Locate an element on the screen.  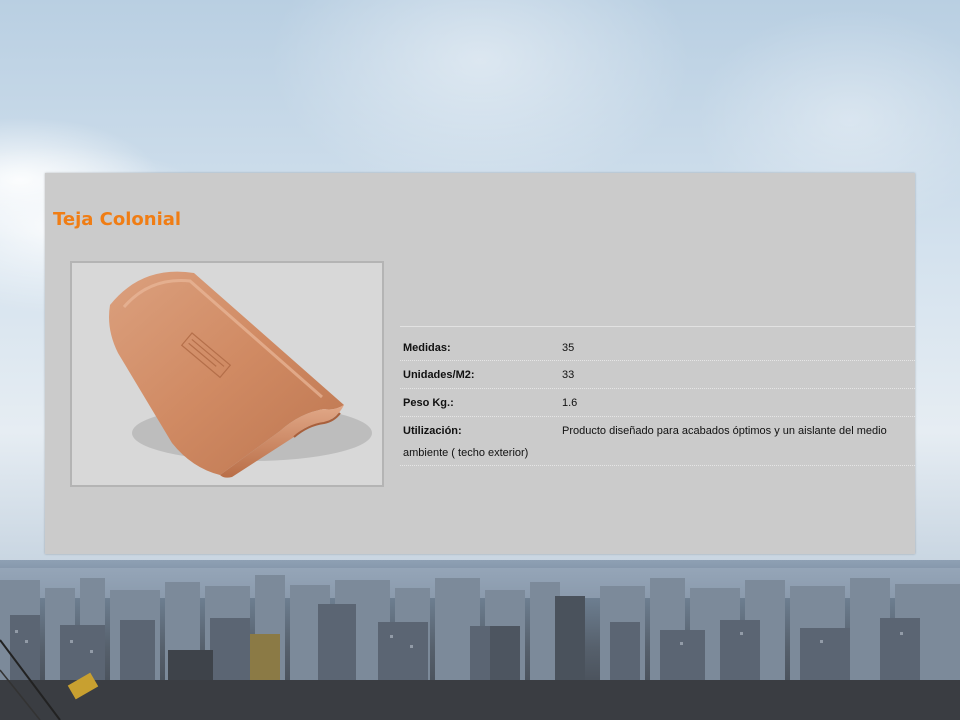
spec-value: 35 is located at coordinates (568, 348).